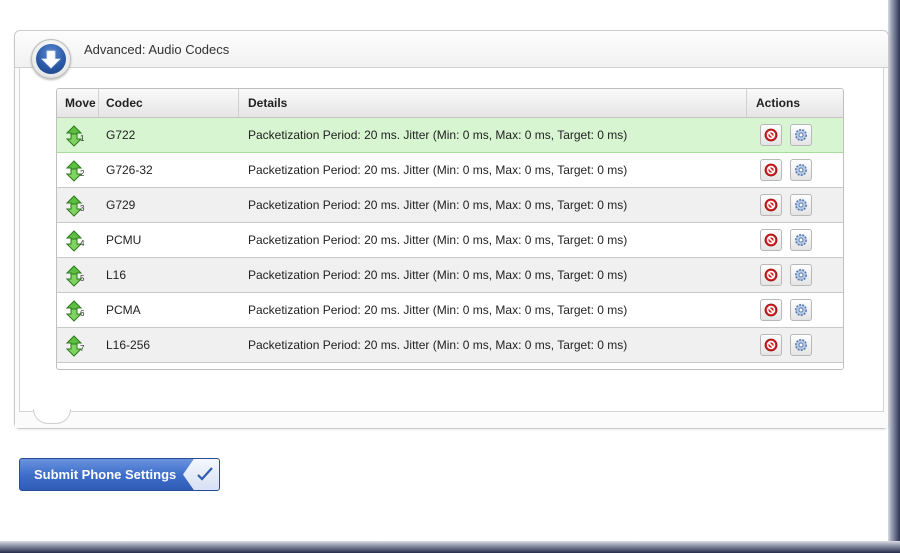 The image size is (900, 553). What do you see at coordinates (121, 205) in the screenshot?
I see `codec-name: G729` at bounding box center [121, 205].